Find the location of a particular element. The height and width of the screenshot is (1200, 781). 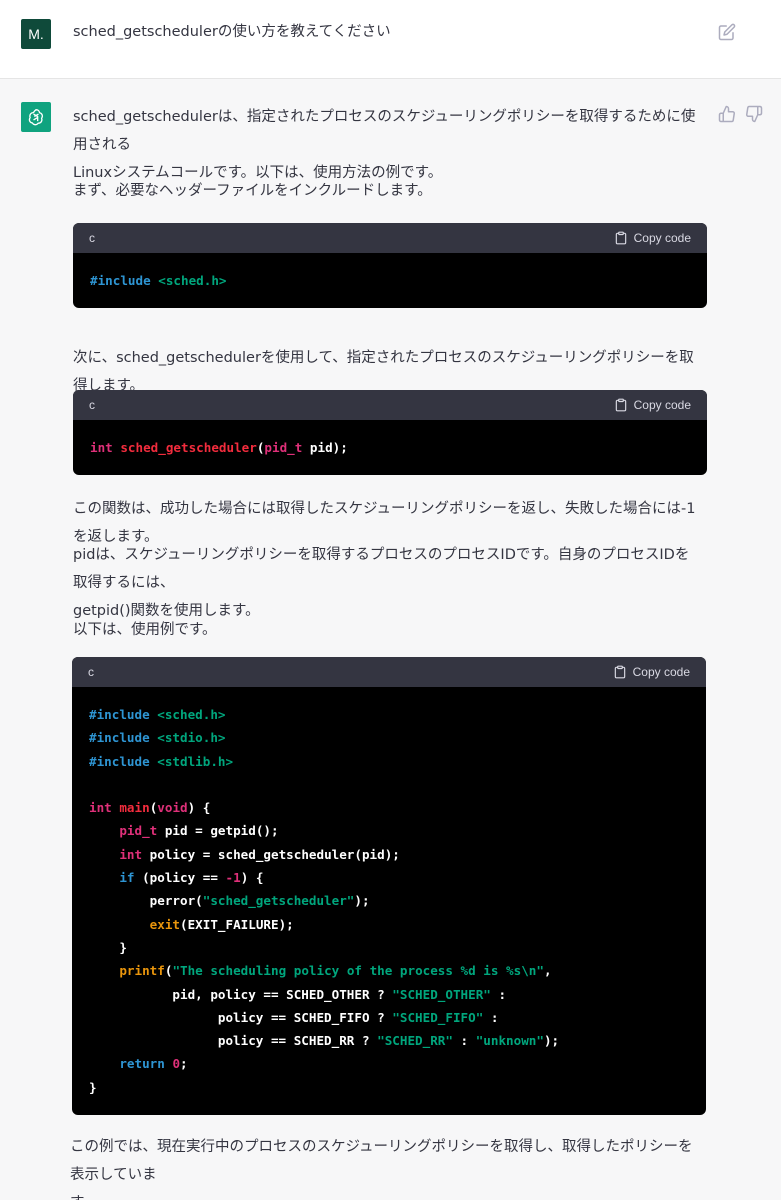

code-token: "unknown" is located at coordinates (509, 1041).